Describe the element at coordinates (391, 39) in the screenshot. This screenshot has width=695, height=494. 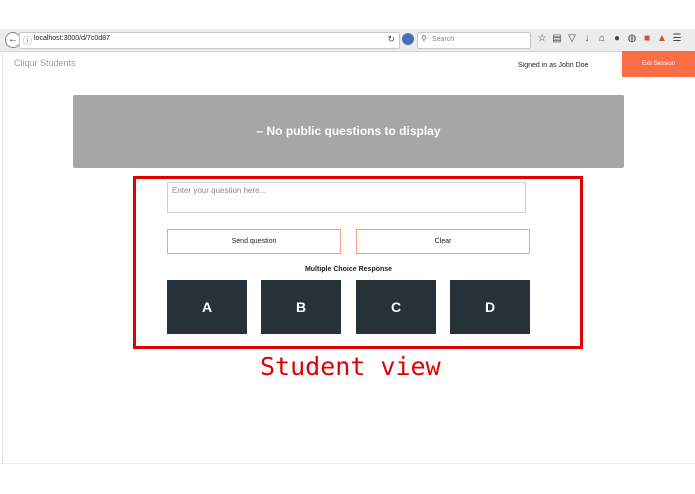
I see `reload-icon: ↻` at that location.